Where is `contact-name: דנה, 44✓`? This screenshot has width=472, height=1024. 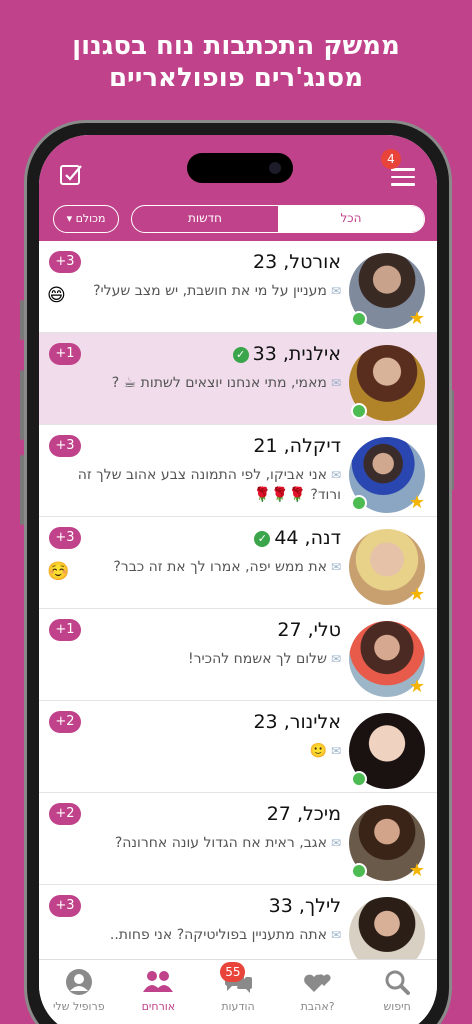 contact-name: דנה, 44✓ is located at coordinates (297, 538).